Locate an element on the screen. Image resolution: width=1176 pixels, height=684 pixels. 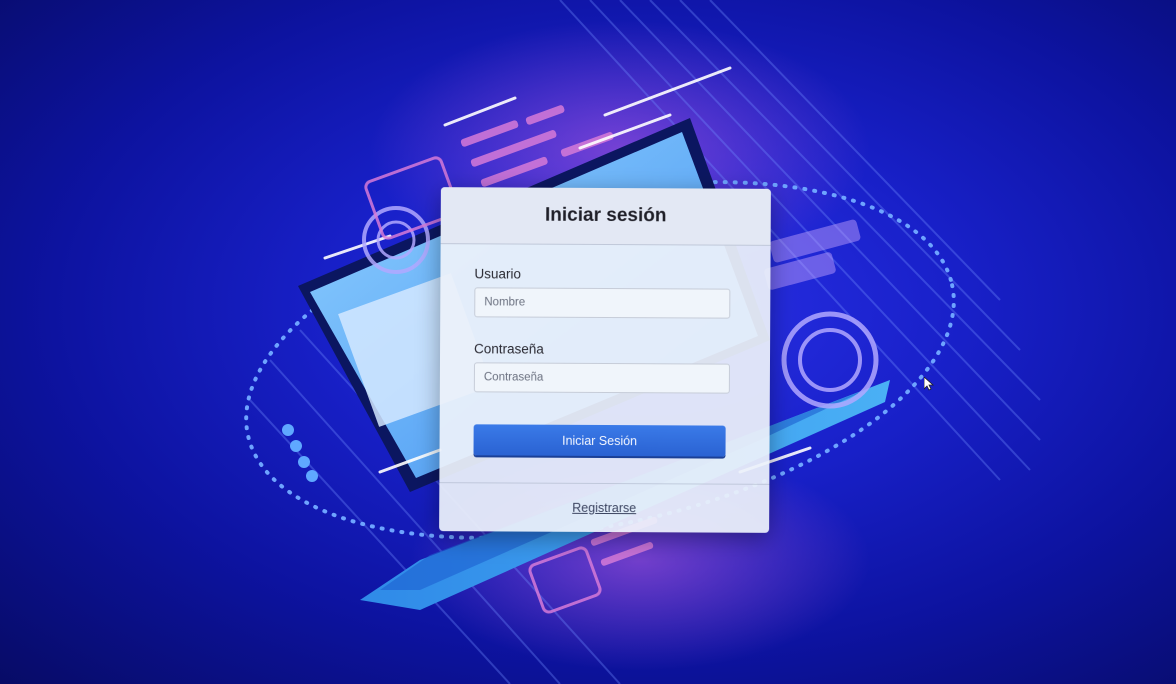
login-title: Iniciar sesión is located at coordinates (605, 215).